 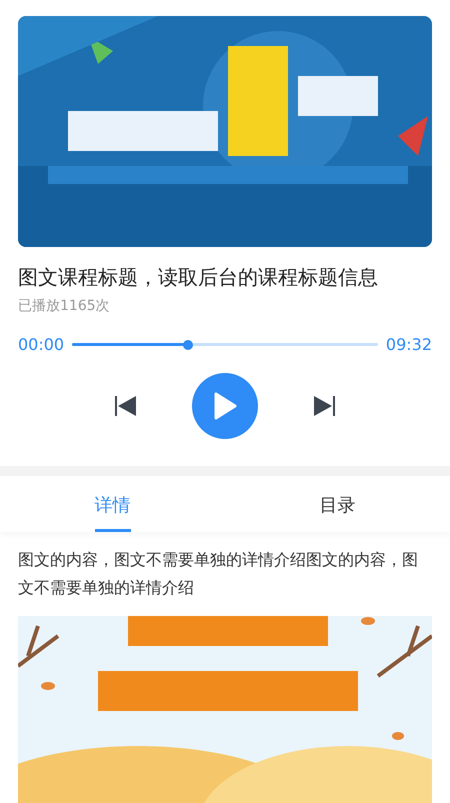 What do you see at coordinates (64, 306) in the screenshot?
I see `play-count: 已播放1165次` at bounding box center [64, 306].